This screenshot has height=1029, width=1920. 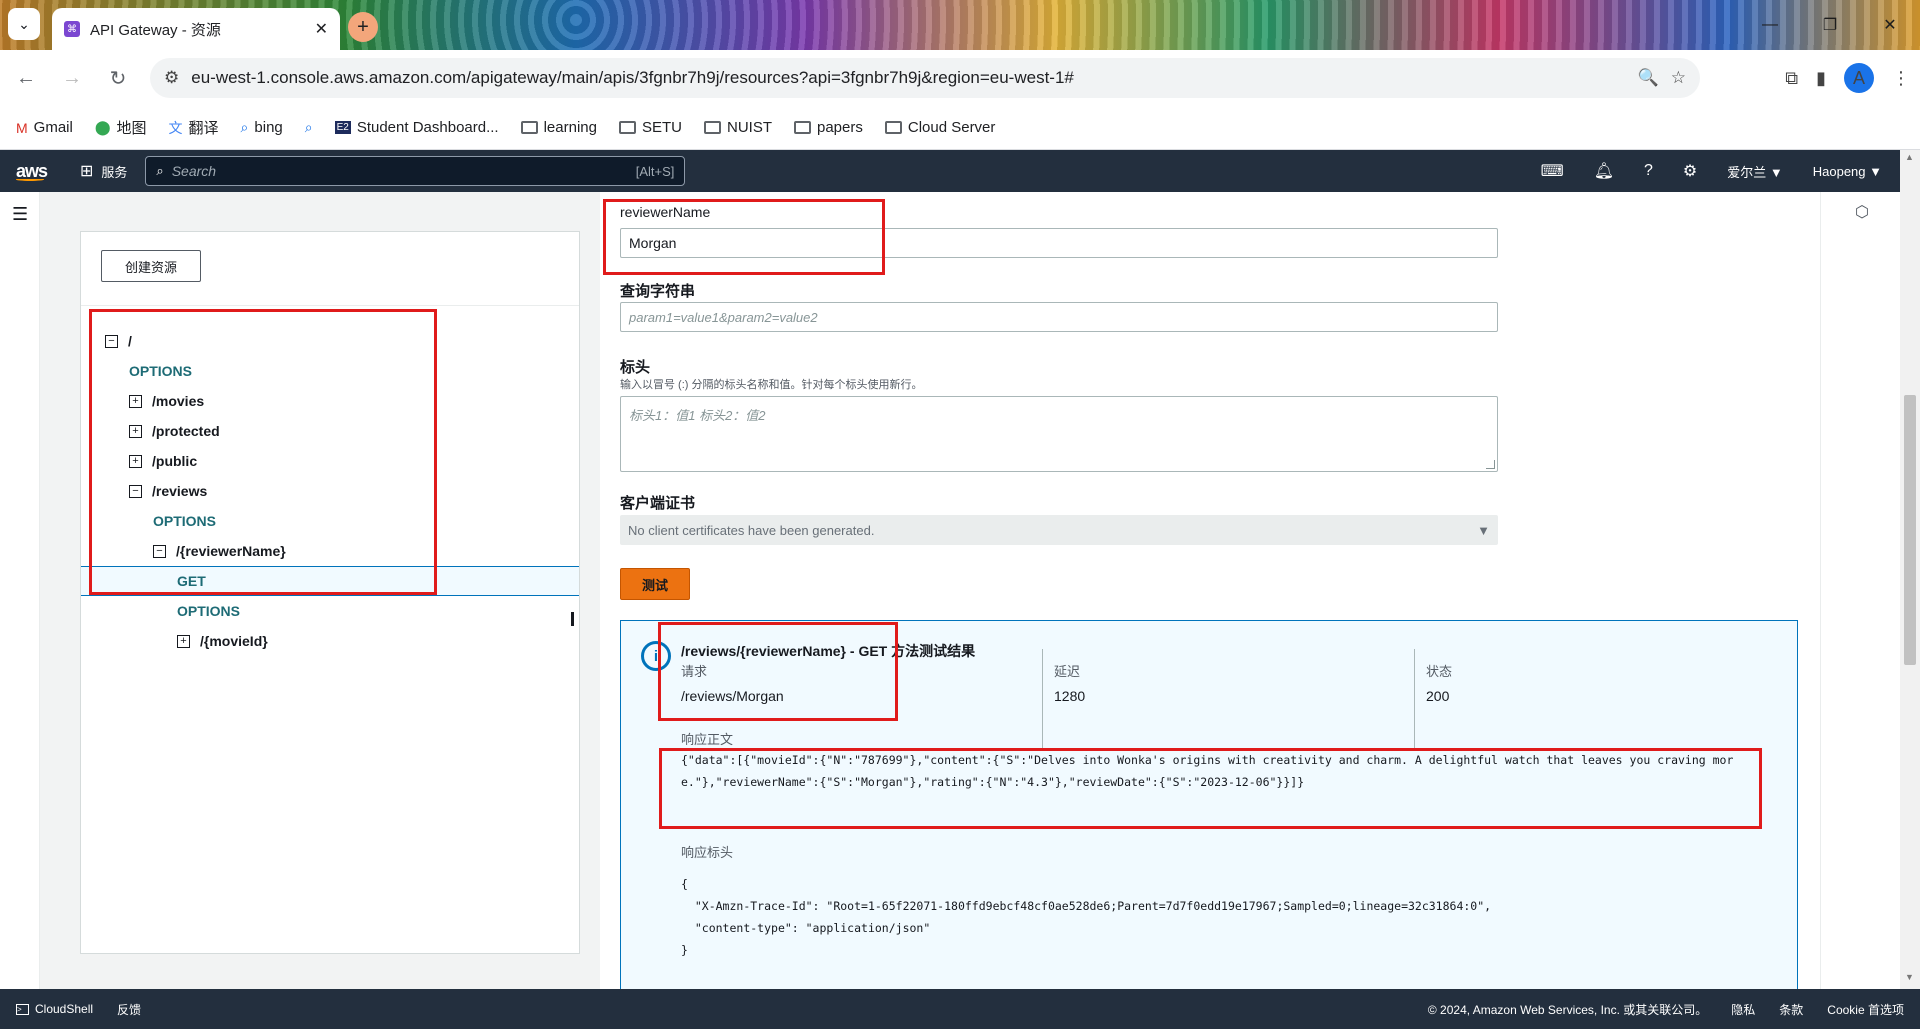 I want to click on close-window-icon: ✕, so click(x=1890, y=25).